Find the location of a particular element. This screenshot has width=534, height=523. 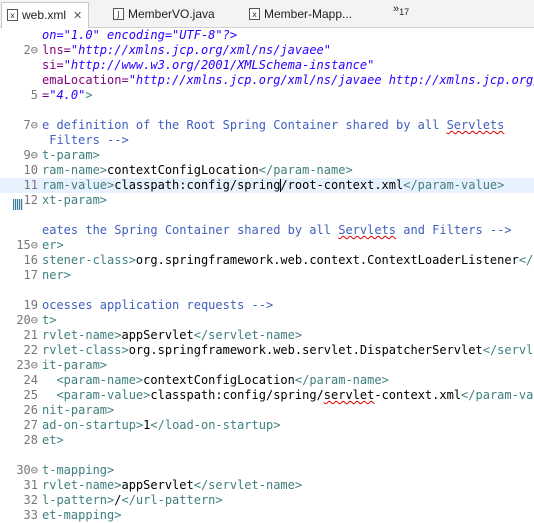

code-text: ="4.0"> is located at coordinates (67, 95).